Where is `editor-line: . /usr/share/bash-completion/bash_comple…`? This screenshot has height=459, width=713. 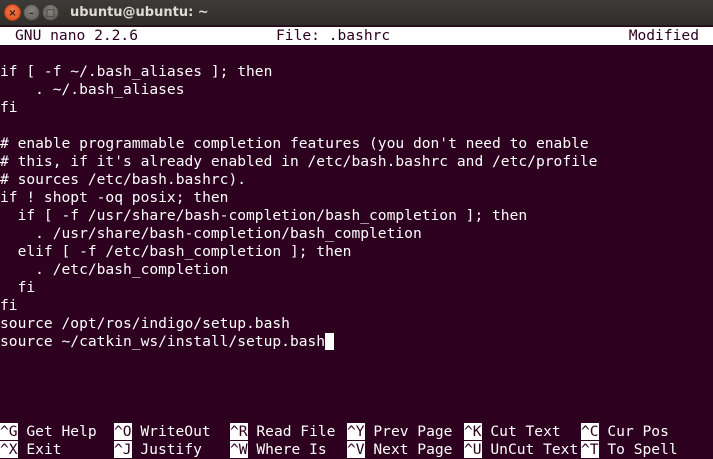 editor-line: . /usr/share/bash-completion/bash_comple… is located at coordinates (211, 234).